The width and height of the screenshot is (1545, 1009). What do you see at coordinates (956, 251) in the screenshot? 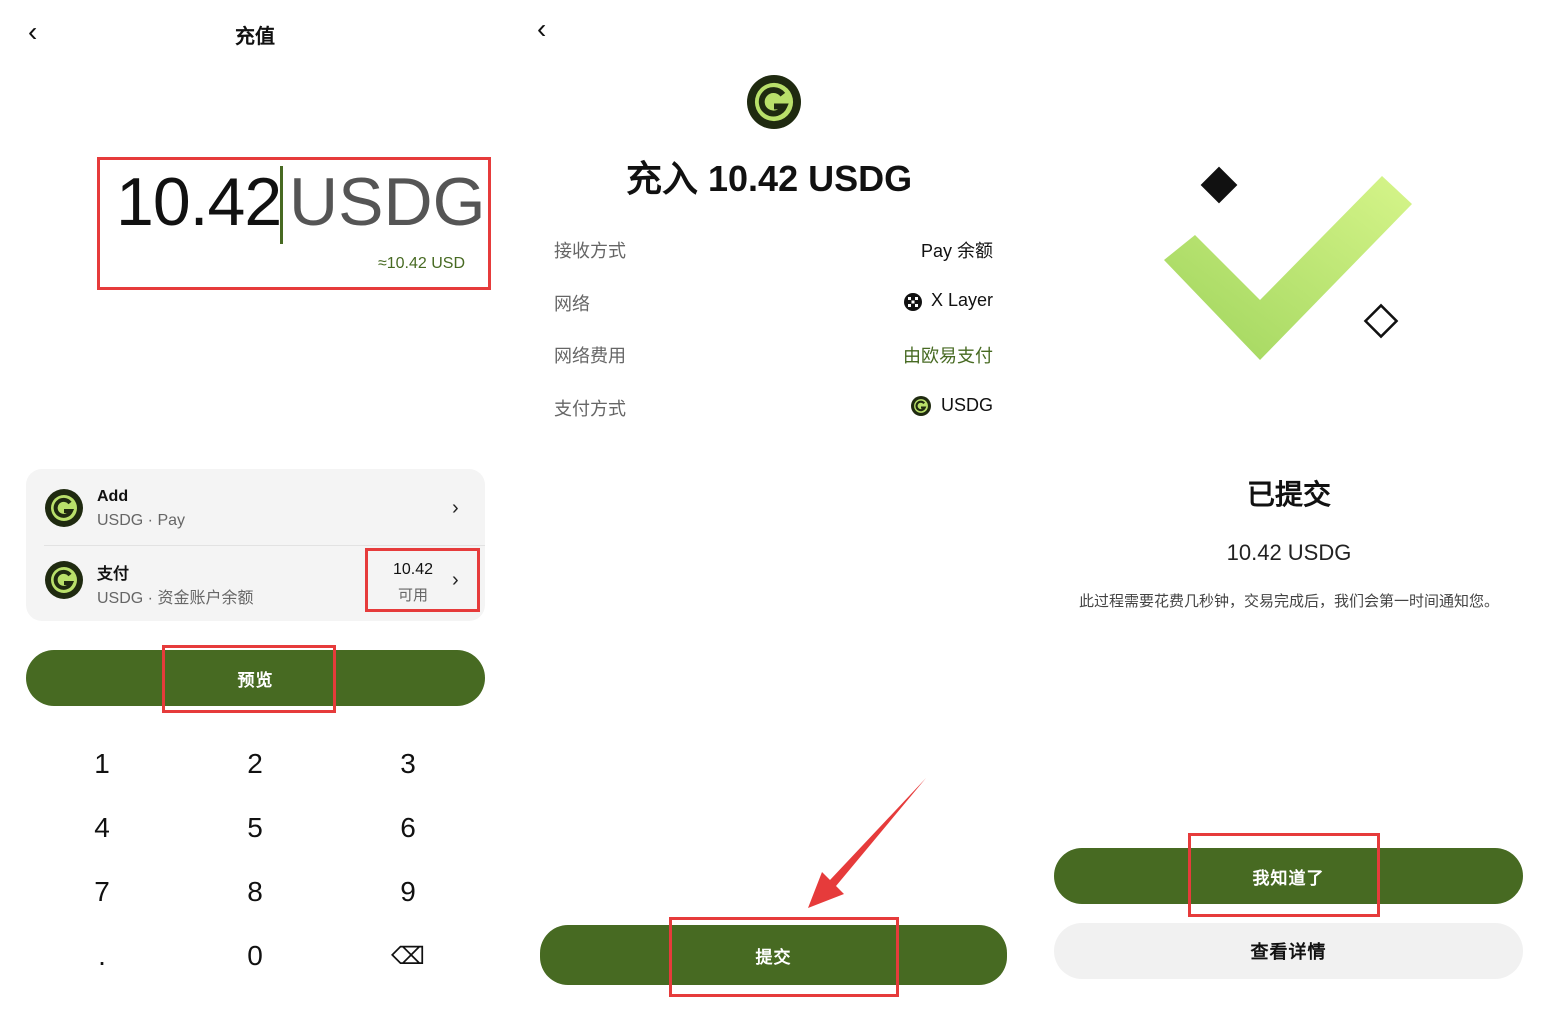
I see `receive-method-value: Pay 余额` at bounding box center [956, 251].